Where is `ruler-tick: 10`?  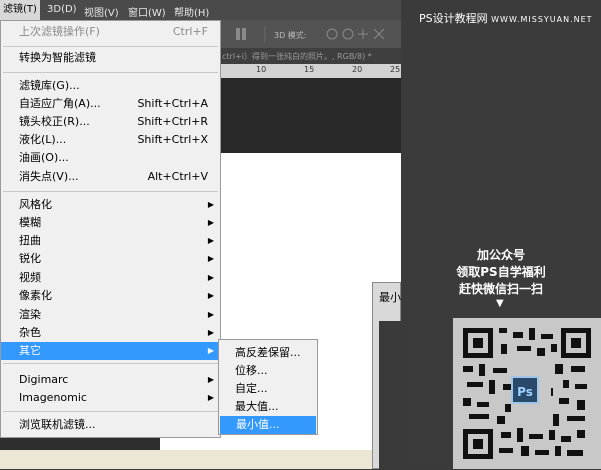
ruler-tick: 10 is located at coordinates (261, 69).